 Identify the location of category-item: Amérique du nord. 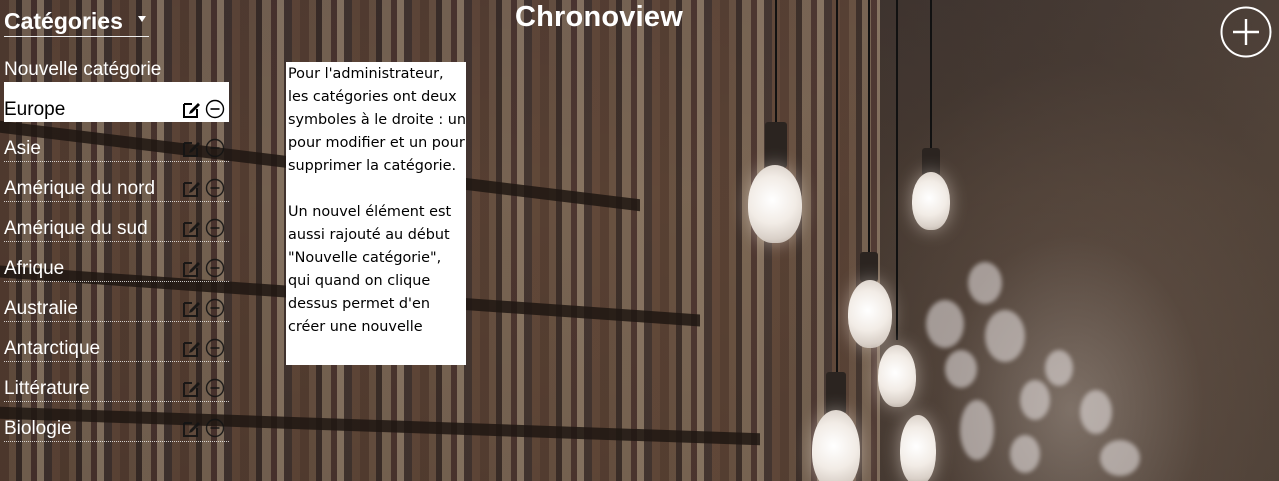
(116, 182).